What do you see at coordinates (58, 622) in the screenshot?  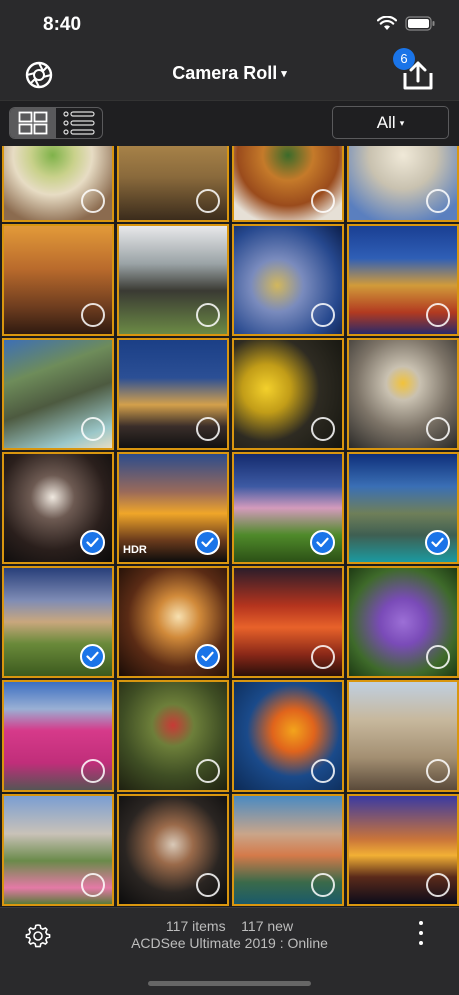 I see `photo-thumbnail-village-sky` at bounding box center [58, 622].